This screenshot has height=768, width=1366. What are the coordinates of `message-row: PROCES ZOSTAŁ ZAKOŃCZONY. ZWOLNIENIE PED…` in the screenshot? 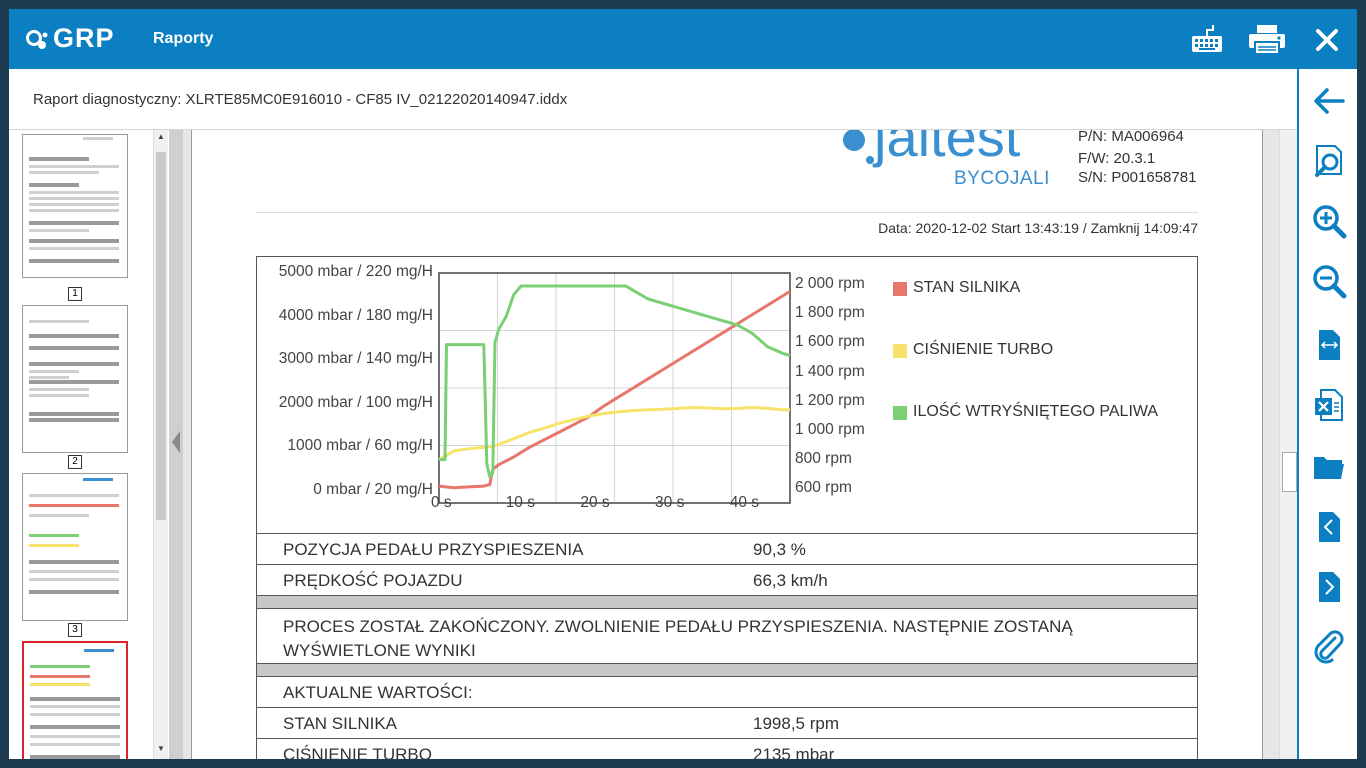 It's located at (727, 635).